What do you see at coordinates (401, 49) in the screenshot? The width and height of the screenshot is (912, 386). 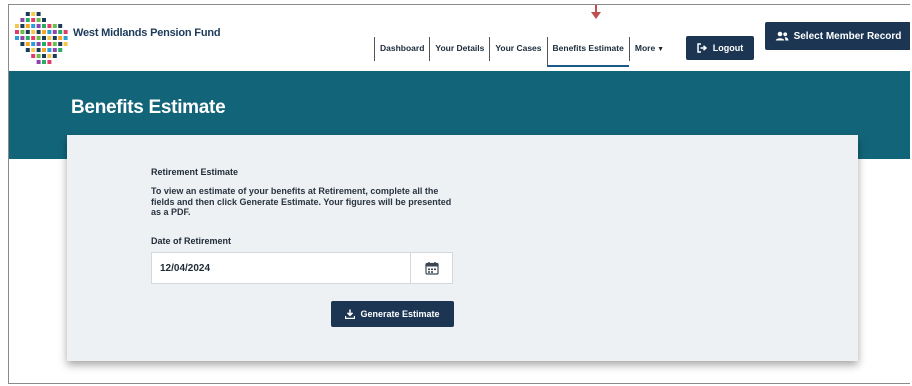 I see `nav-dashboard: Dashboard` at bounding box center [401, 49].